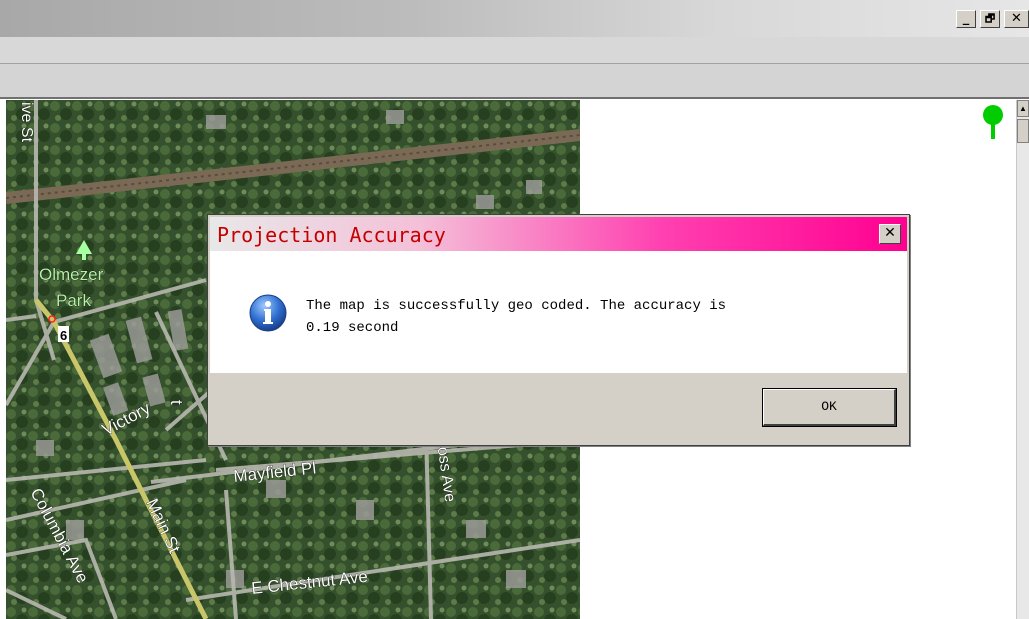  I want to click on app-title-bar: _ 🗗 ✕, so click(514, 18).